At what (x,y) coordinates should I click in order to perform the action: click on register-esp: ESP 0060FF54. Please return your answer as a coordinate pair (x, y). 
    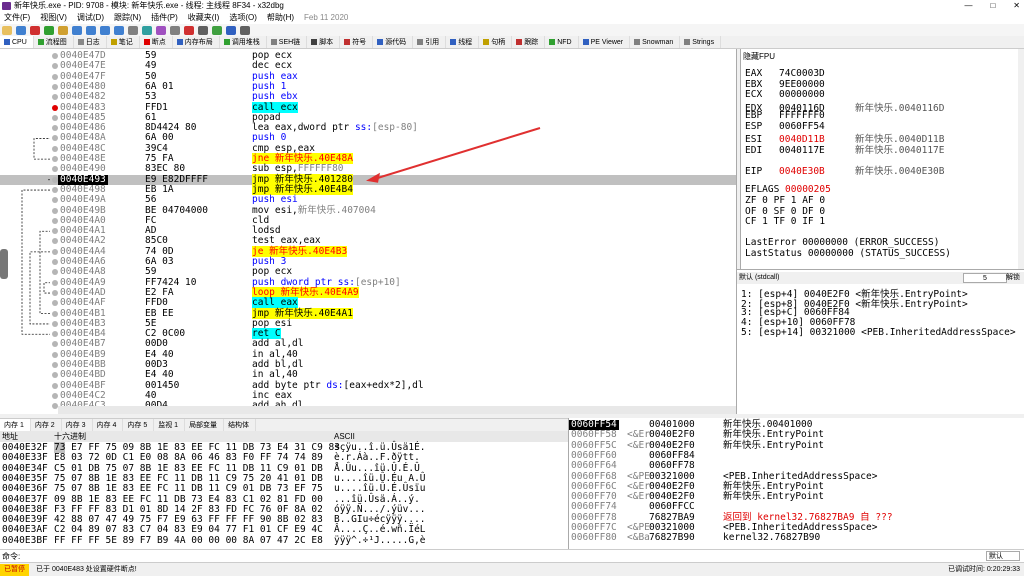
    Looking at the image, I should click on (800, 126).